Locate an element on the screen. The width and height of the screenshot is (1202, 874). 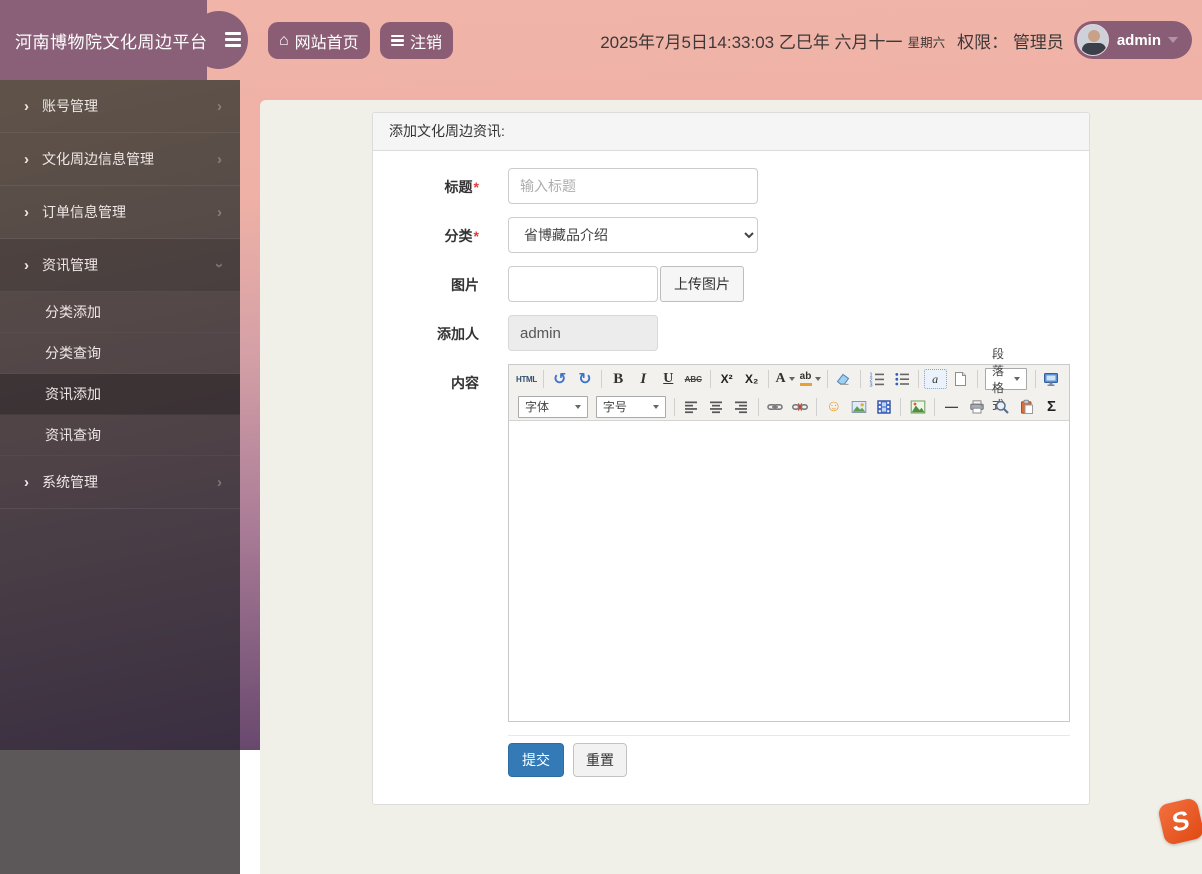
redo-icon: ↻ is located at coordinates (584, 379).